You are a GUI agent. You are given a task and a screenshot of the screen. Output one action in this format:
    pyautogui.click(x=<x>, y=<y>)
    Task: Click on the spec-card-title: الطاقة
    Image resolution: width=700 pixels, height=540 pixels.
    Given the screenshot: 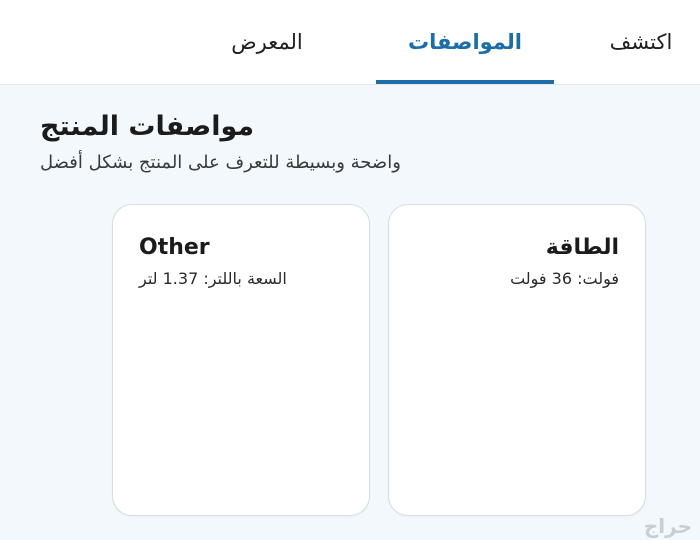 What is the action you would take?
    pyautogui.click(x=582, y=247)
    